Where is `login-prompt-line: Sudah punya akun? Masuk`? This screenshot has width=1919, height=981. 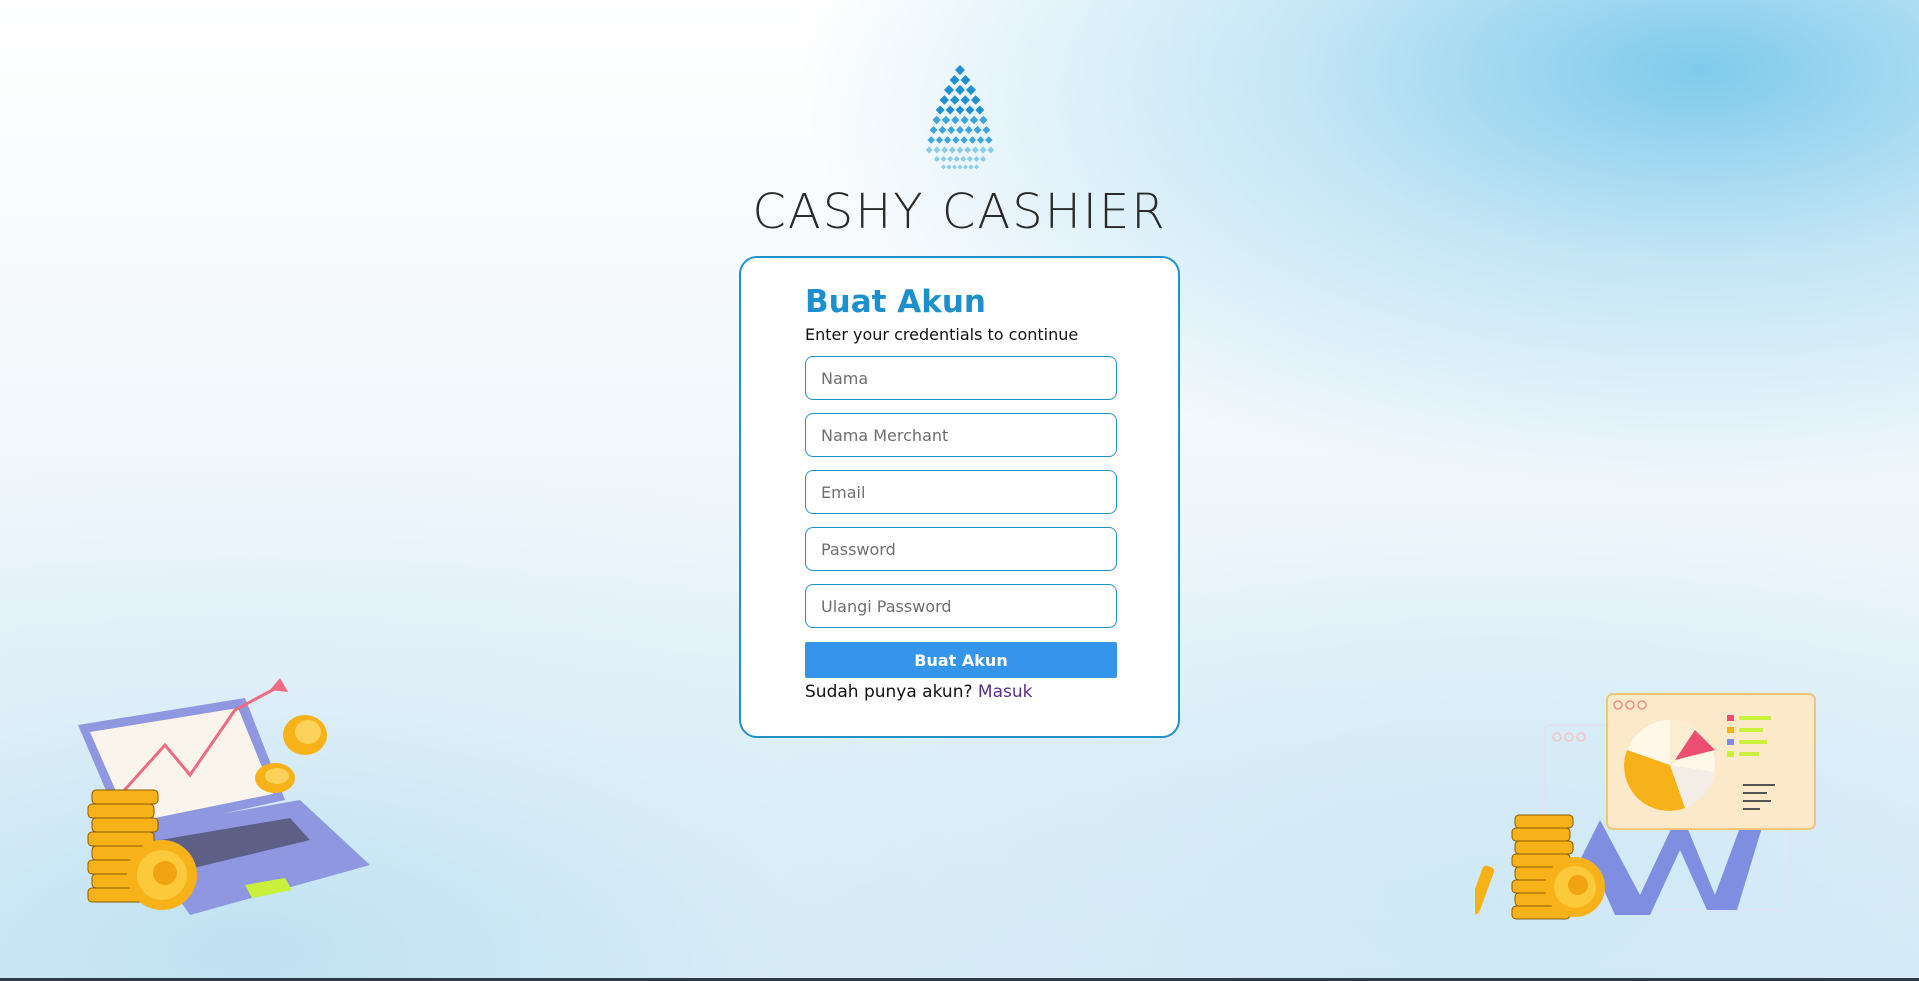
login-prompt-line: Sudah punya akun? Masuk is located at coordinates (961, 692).